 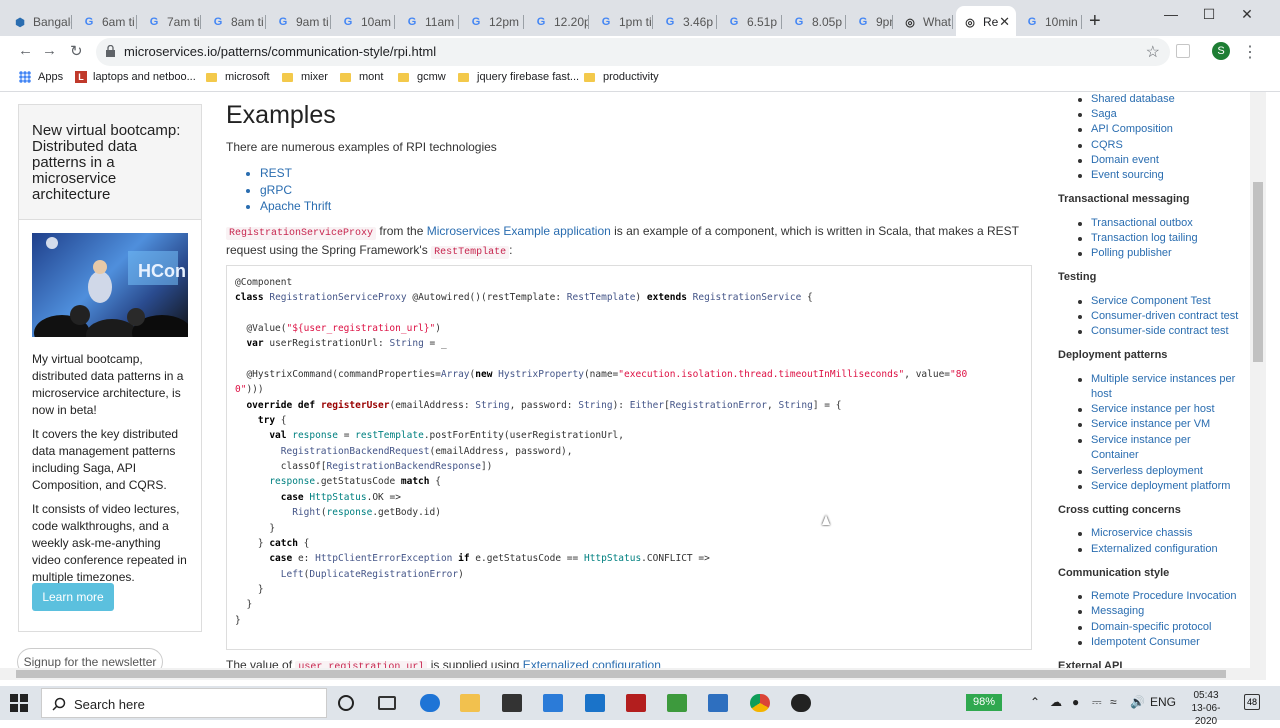 What do you see at coordinates (1159, 486) in the screenshot?
I see `sidebar-pattern-link: Service deployment platform` at bounding box center [1159, 486].